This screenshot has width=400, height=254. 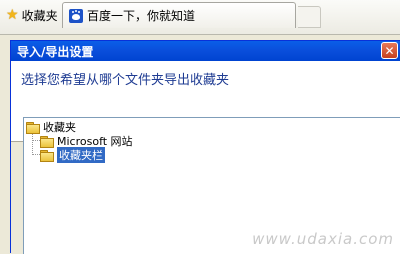 What do you see at coordinates (323, 239) in the screenshot?
I see `watermark: www.udaxia.com` at bounding box center [323, 239].